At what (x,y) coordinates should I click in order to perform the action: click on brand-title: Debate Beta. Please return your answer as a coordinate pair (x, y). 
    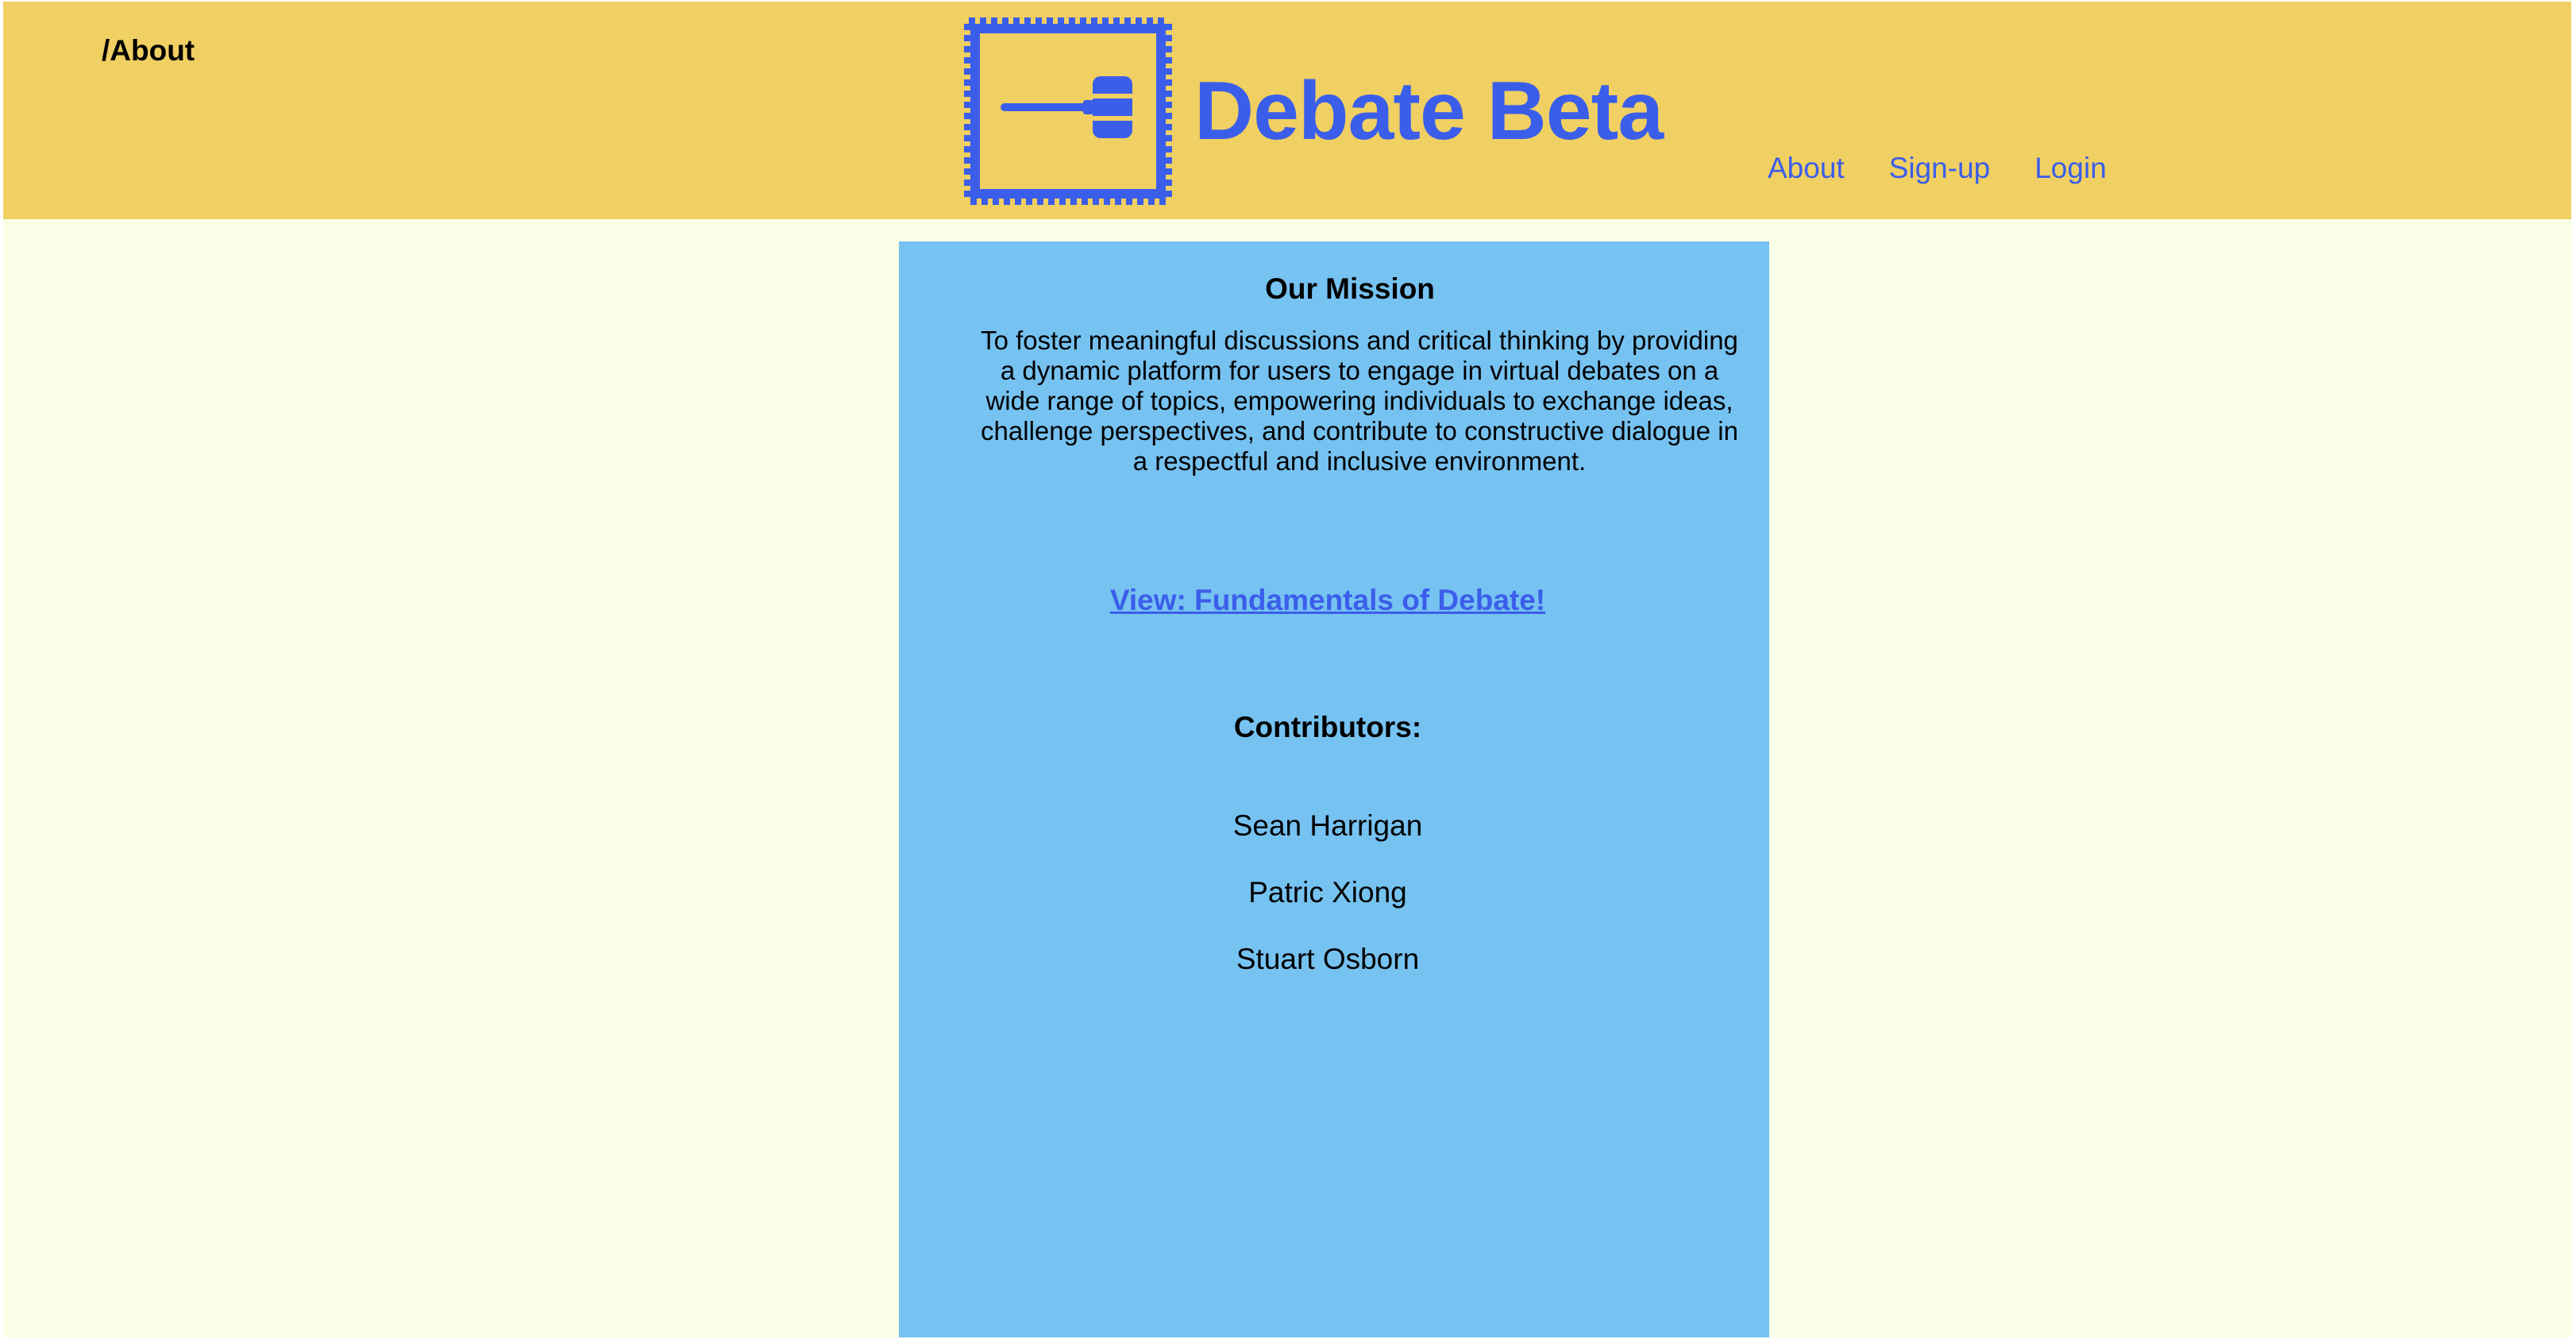
    Looking at the image, I should click on (1429, 111).